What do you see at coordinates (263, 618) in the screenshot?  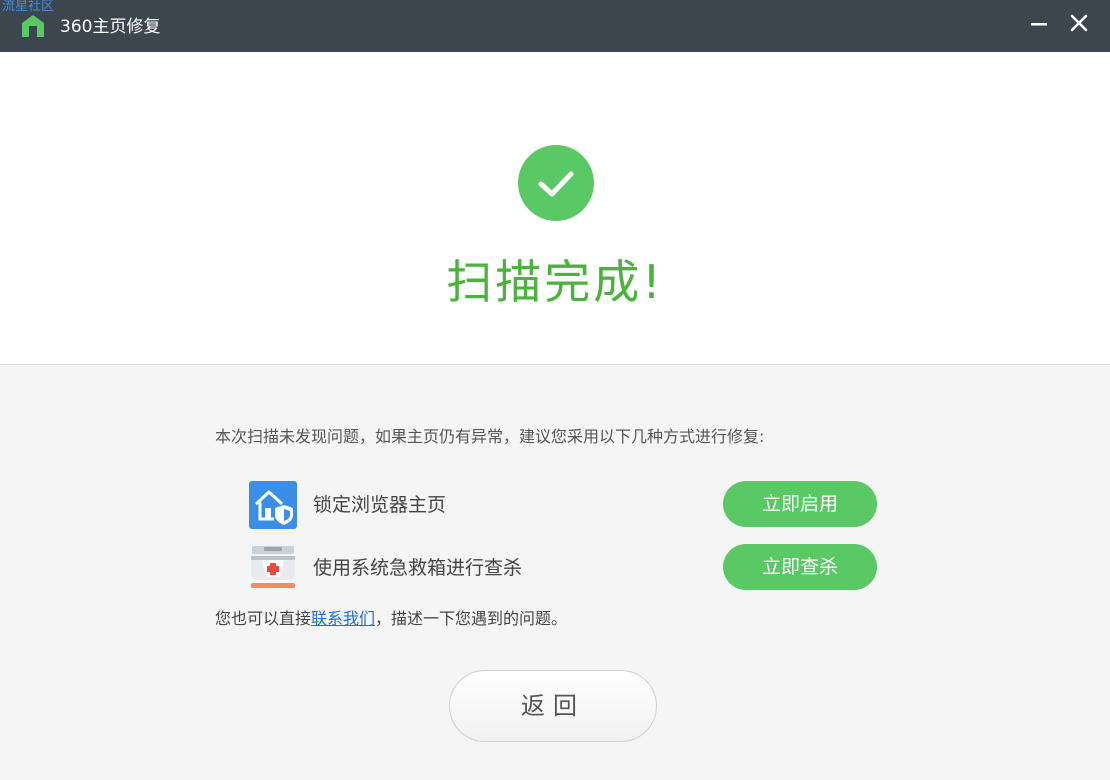 I see `contact-prefix: 您也可以直接` at bounding box center [263, 618].